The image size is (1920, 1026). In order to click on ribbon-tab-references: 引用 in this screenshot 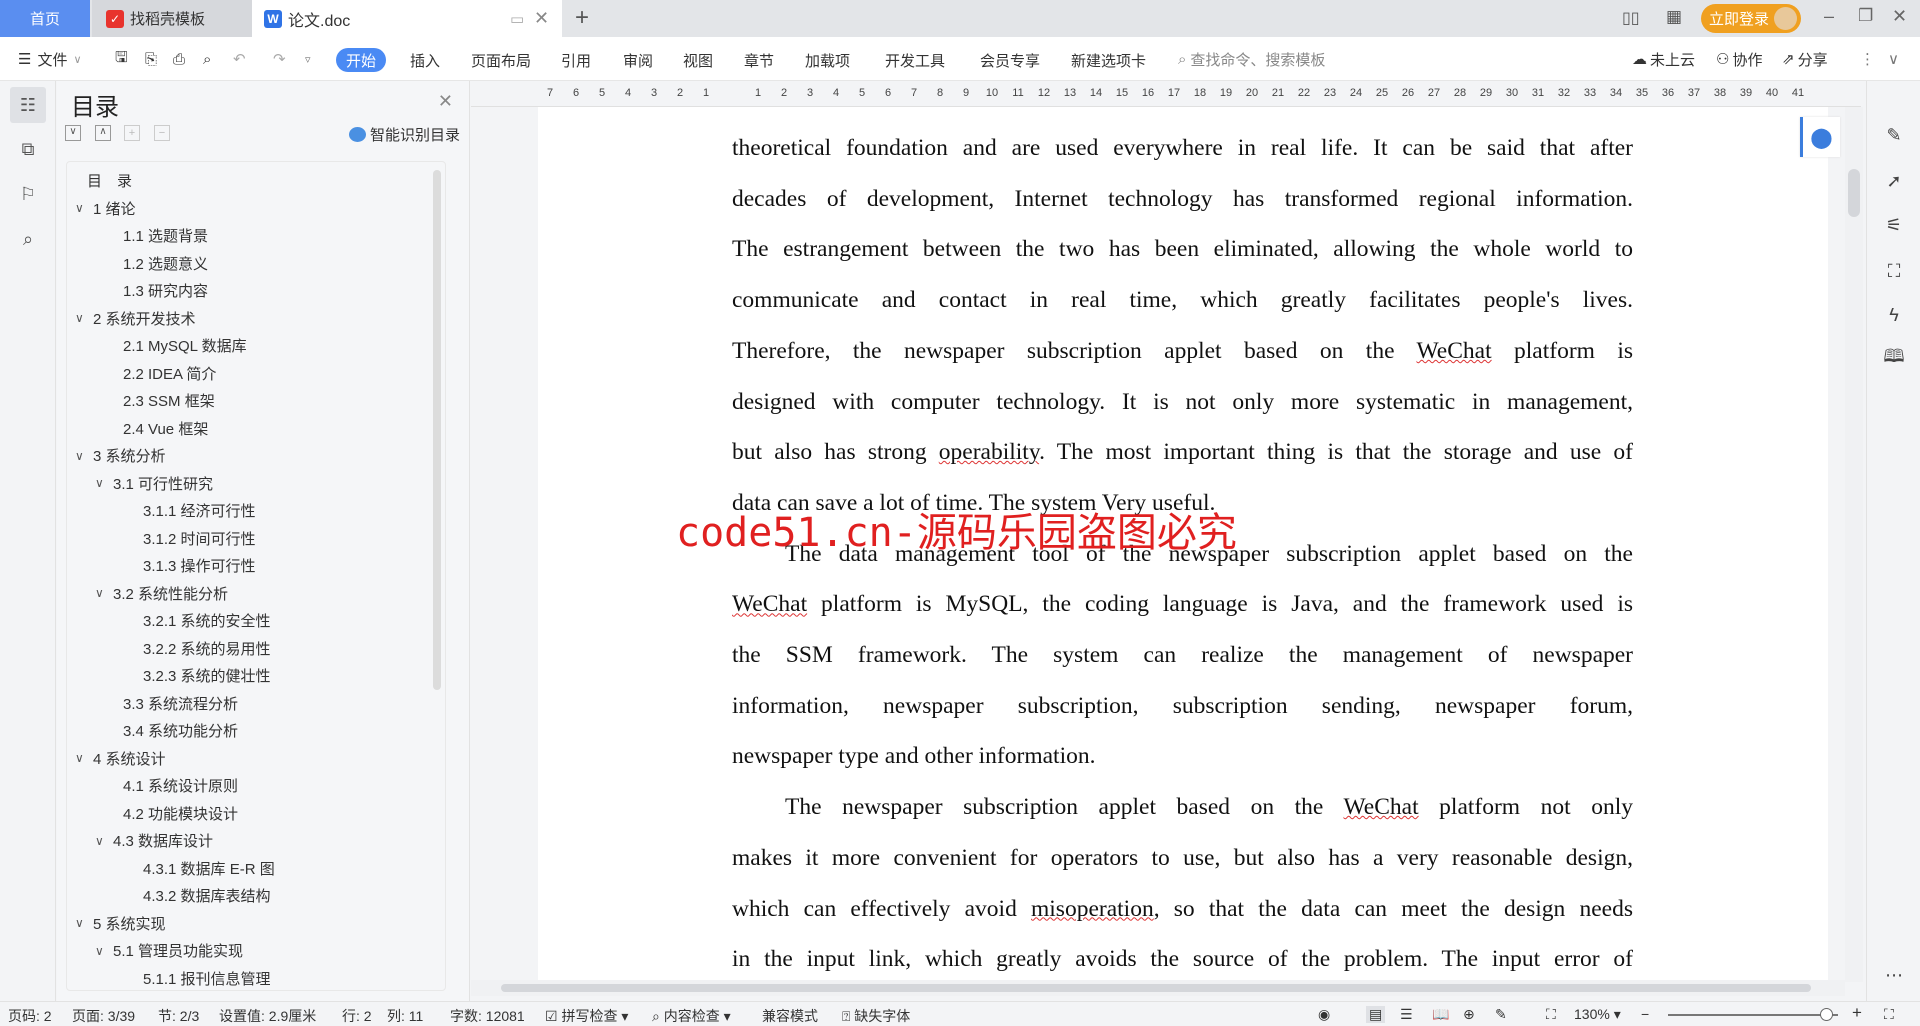, I will do `click(576, 60)`.